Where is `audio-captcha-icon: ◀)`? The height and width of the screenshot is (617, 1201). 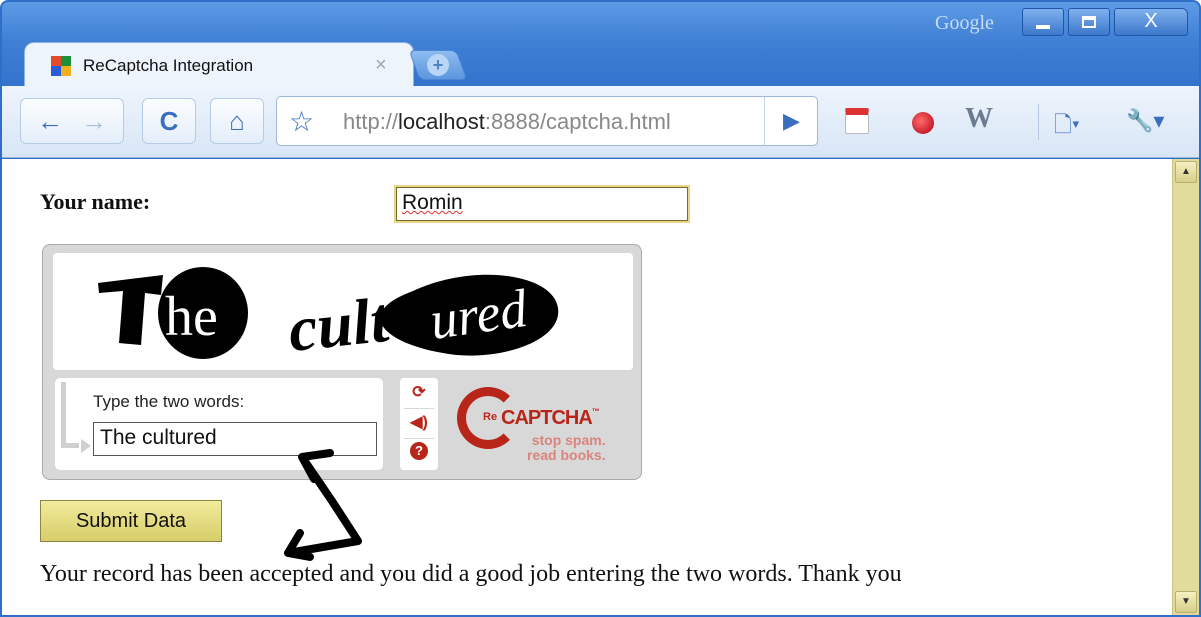
audio-captcha-icon: ◀) is located at coordinates (419, 423).